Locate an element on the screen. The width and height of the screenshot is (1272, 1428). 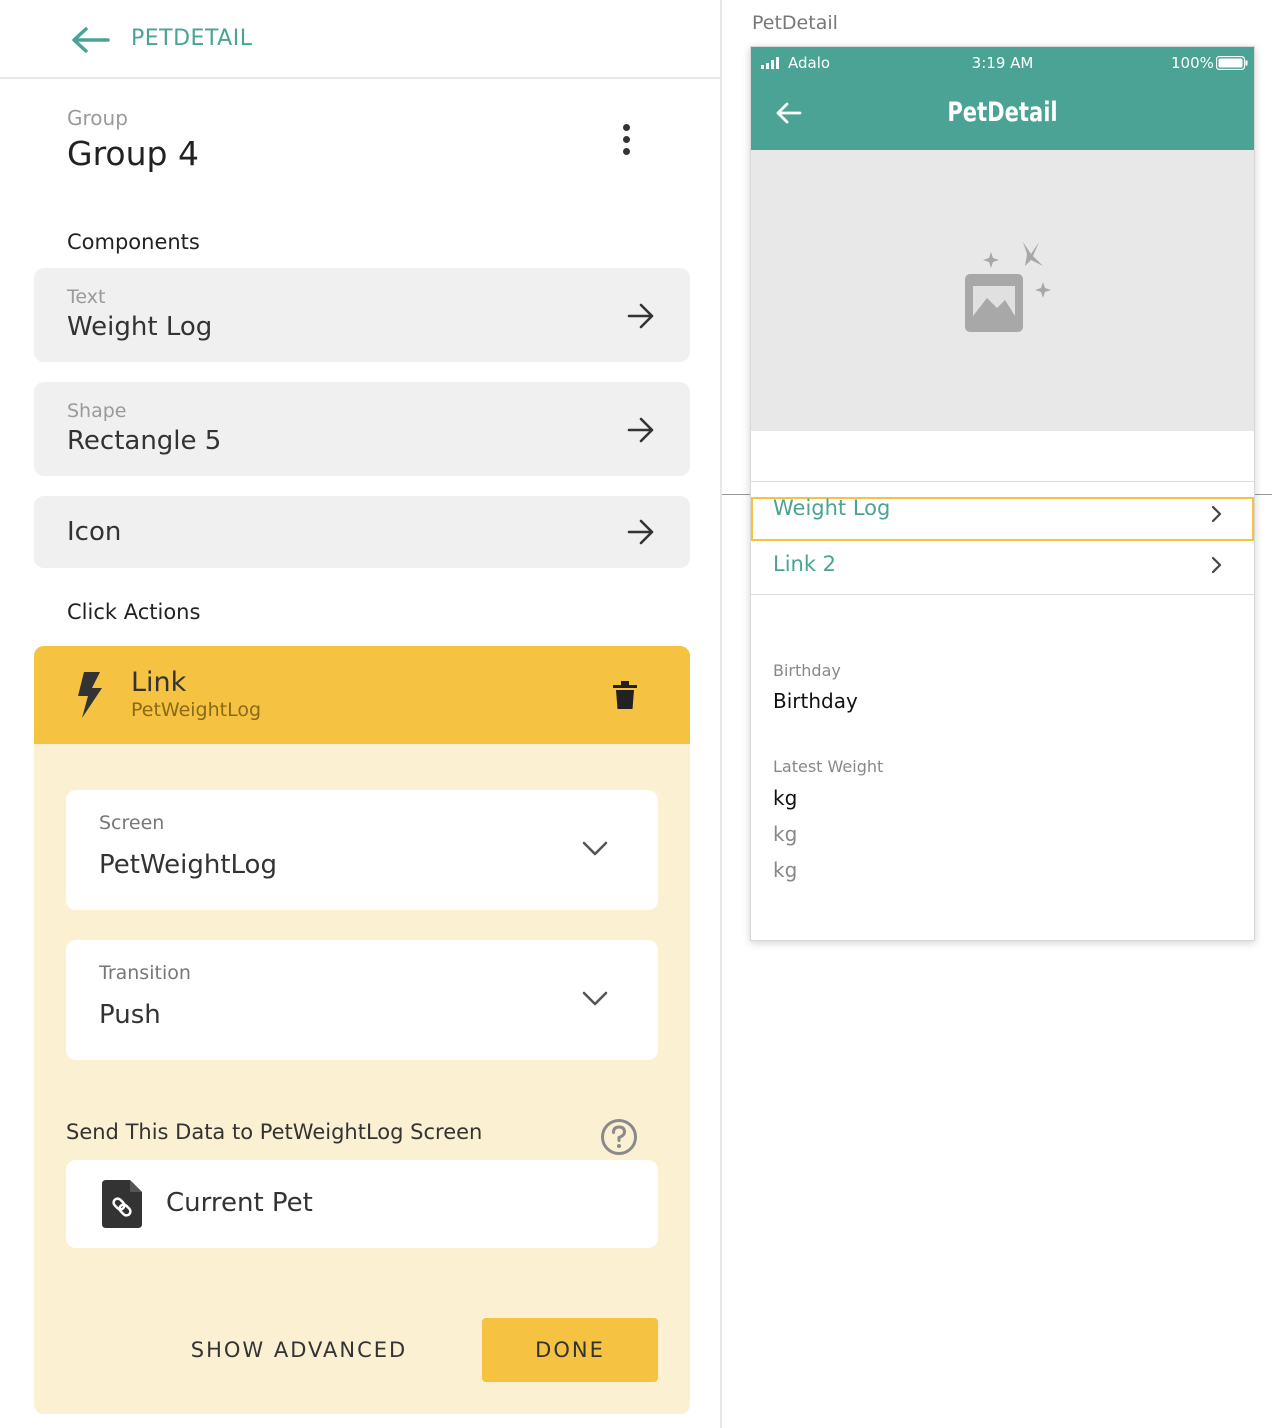
component-item-weight-log: Text Weight Log is located at coordinates (362, 315).